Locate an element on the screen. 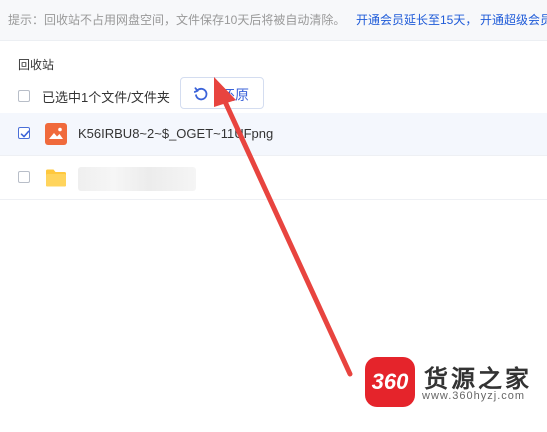  brand-logo: 360 is located at coordinates (390, 382).